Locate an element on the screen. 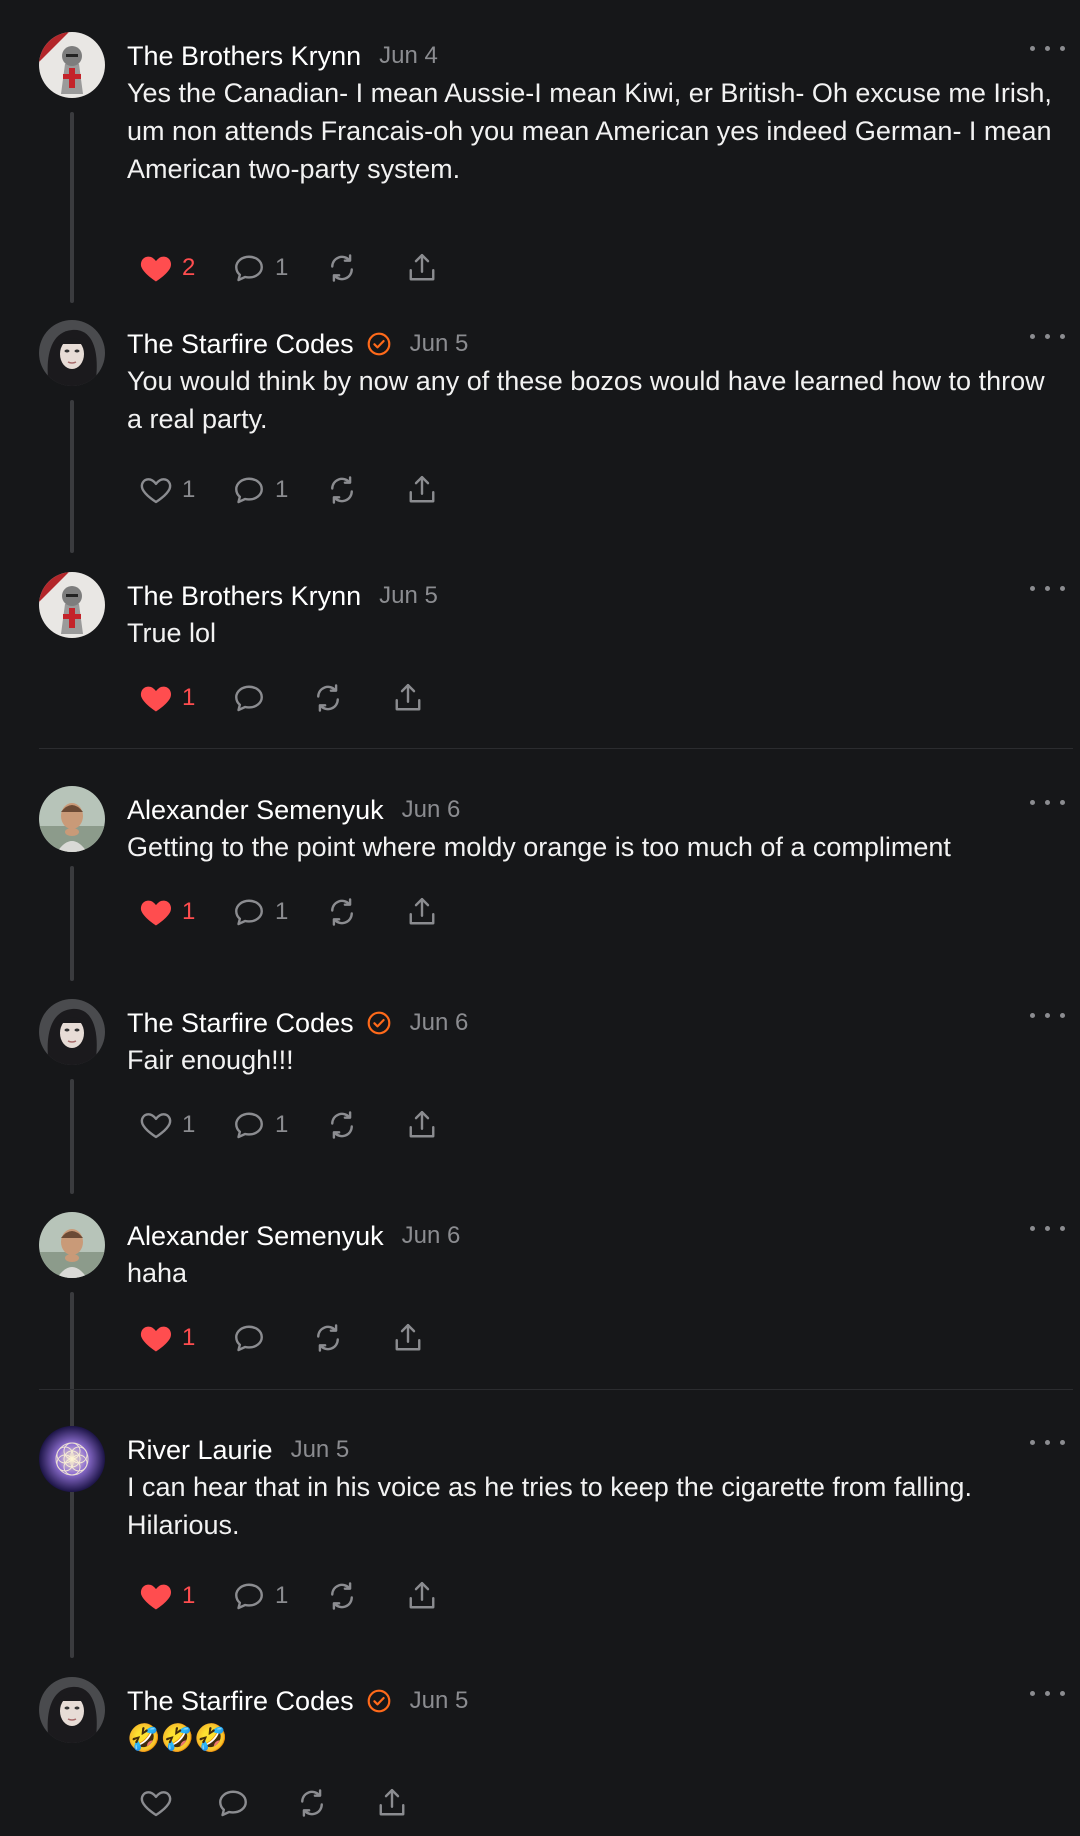 This screenshot has width=1080, height=1836. comment-date: Jun 5 is located at coordinates (439, 1700).